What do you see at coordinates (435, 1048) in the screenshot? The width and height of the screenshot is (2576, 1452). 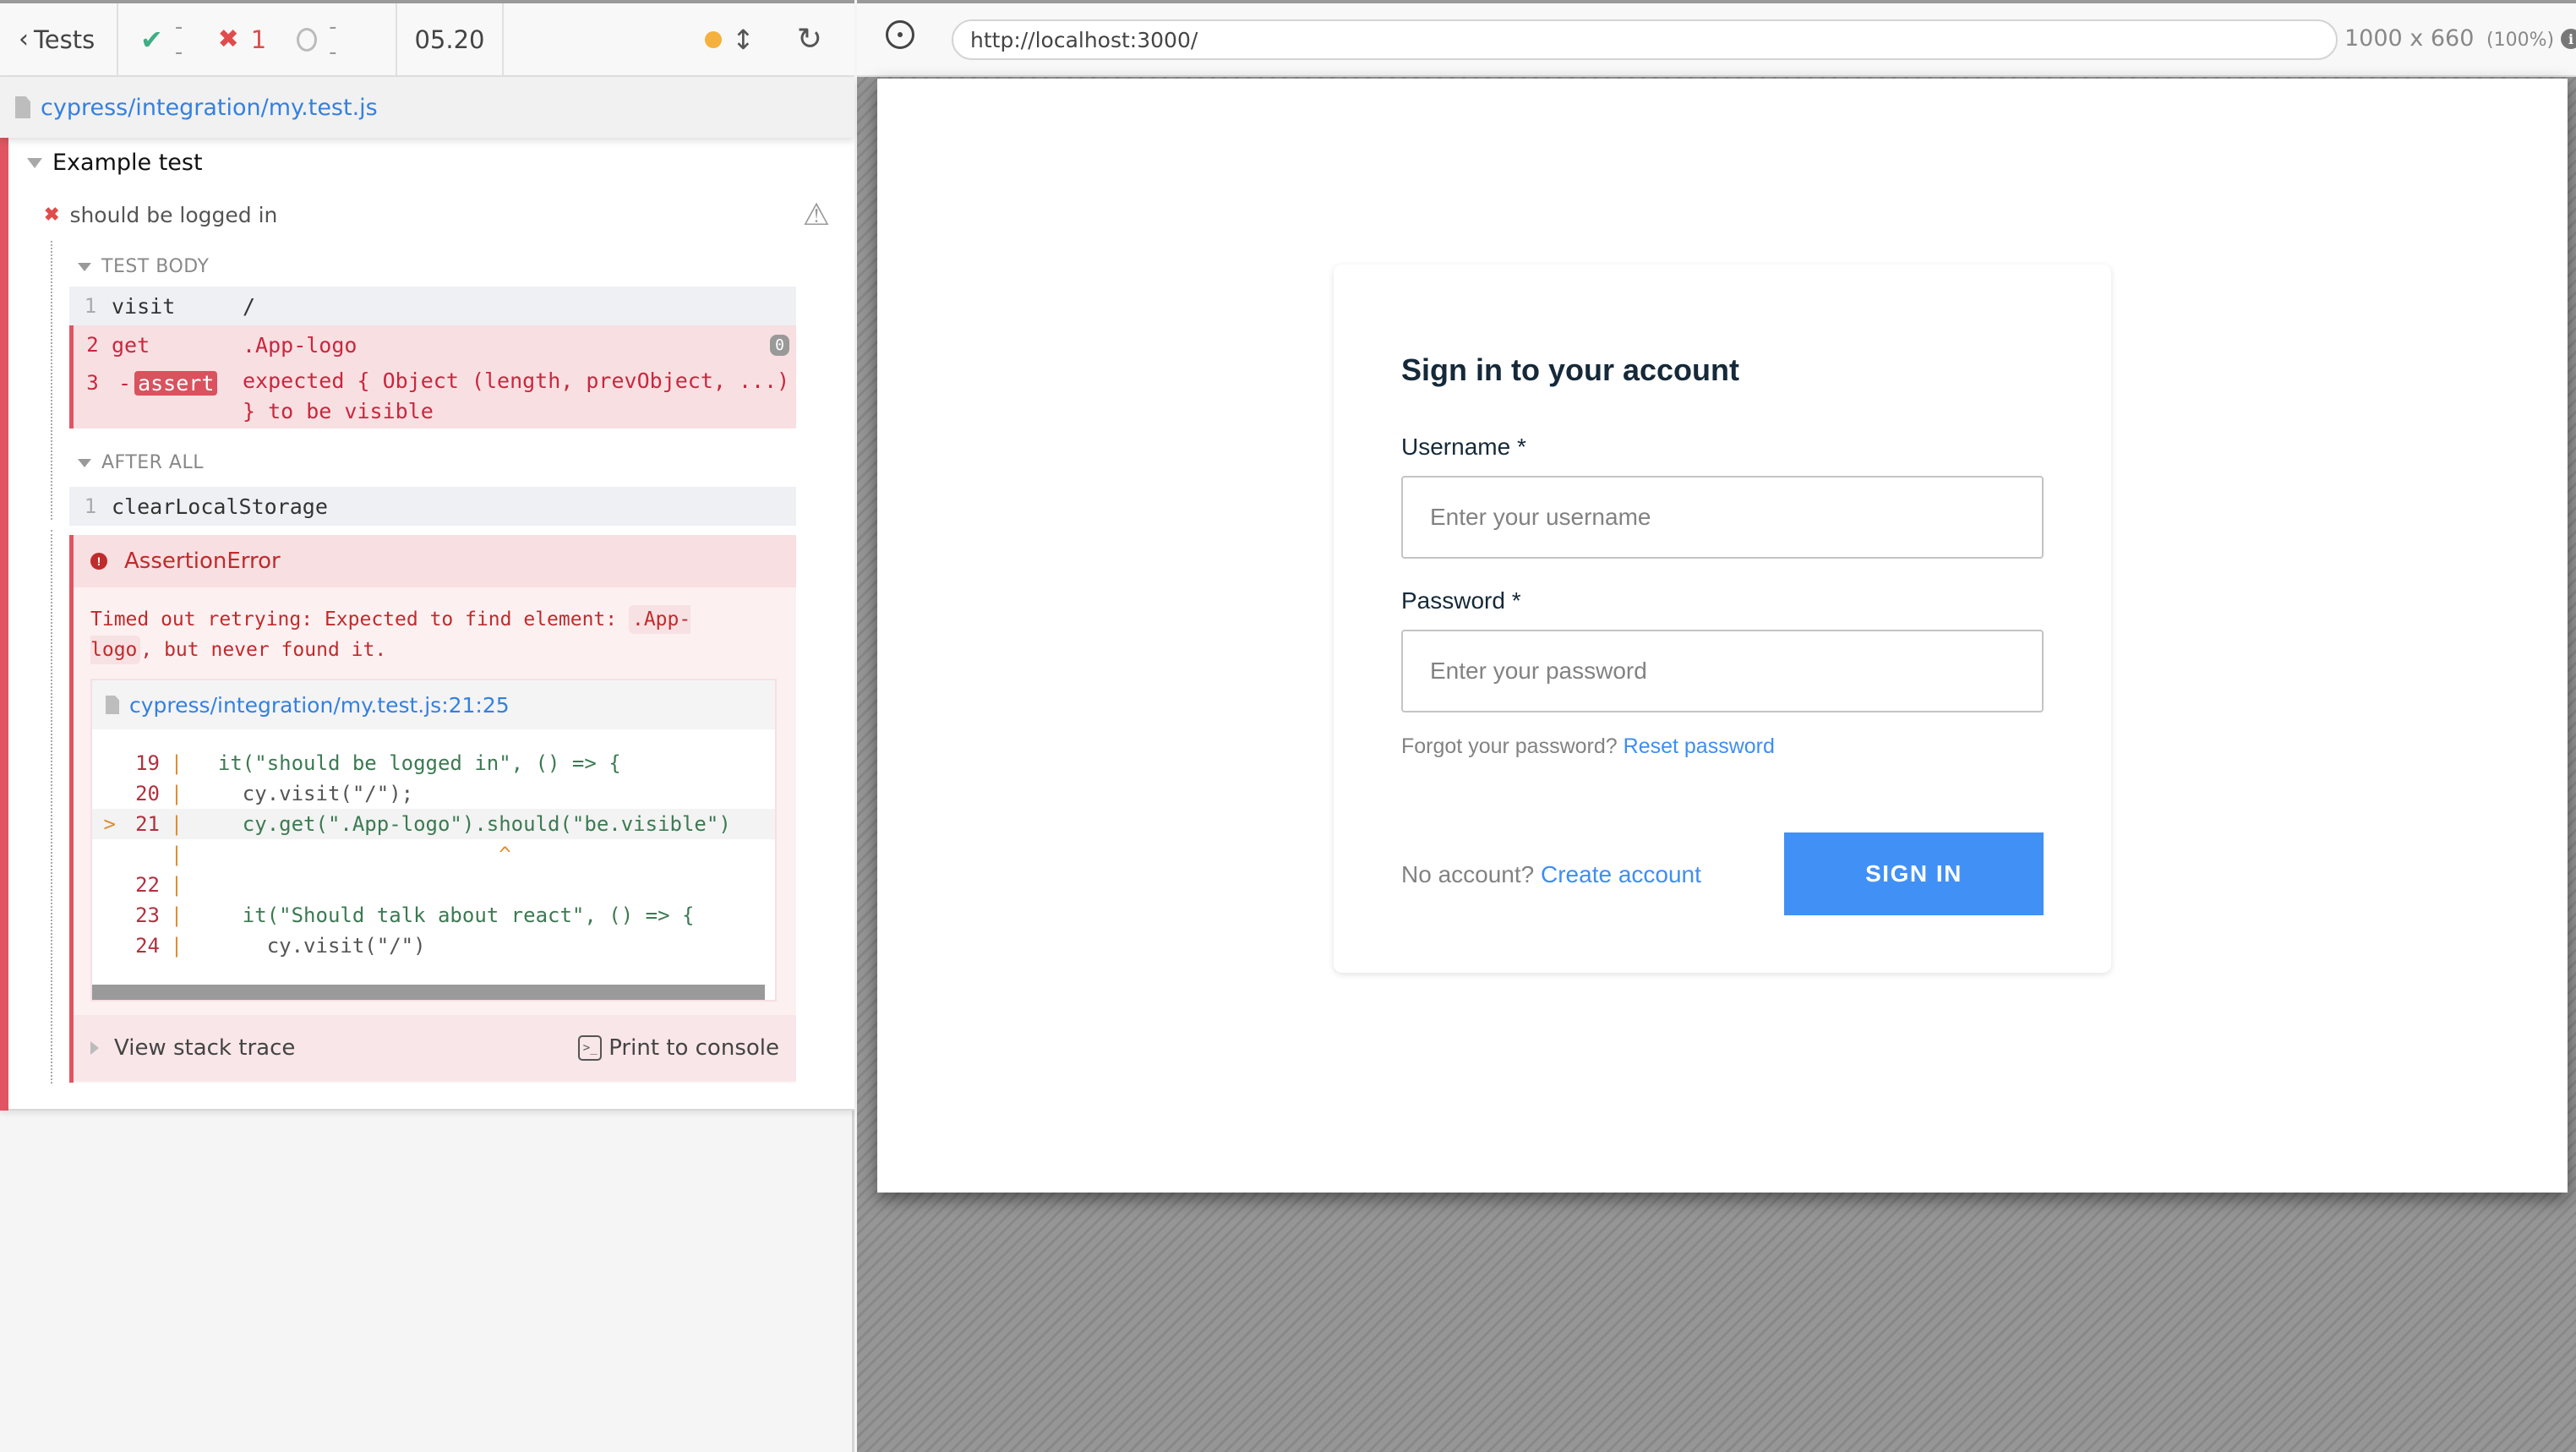 I see `error-footer: View stack trace >_ Print to console` at bounding box center [435, 1048].